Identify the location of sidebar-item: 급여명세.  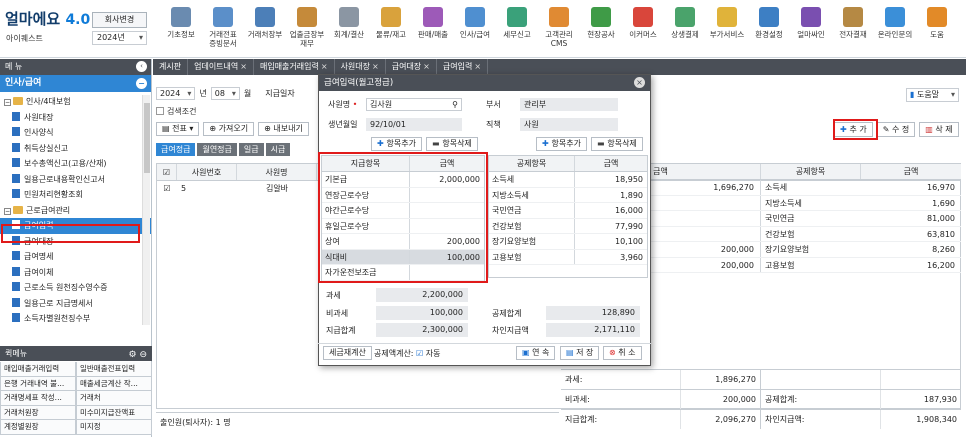
(75, 257).